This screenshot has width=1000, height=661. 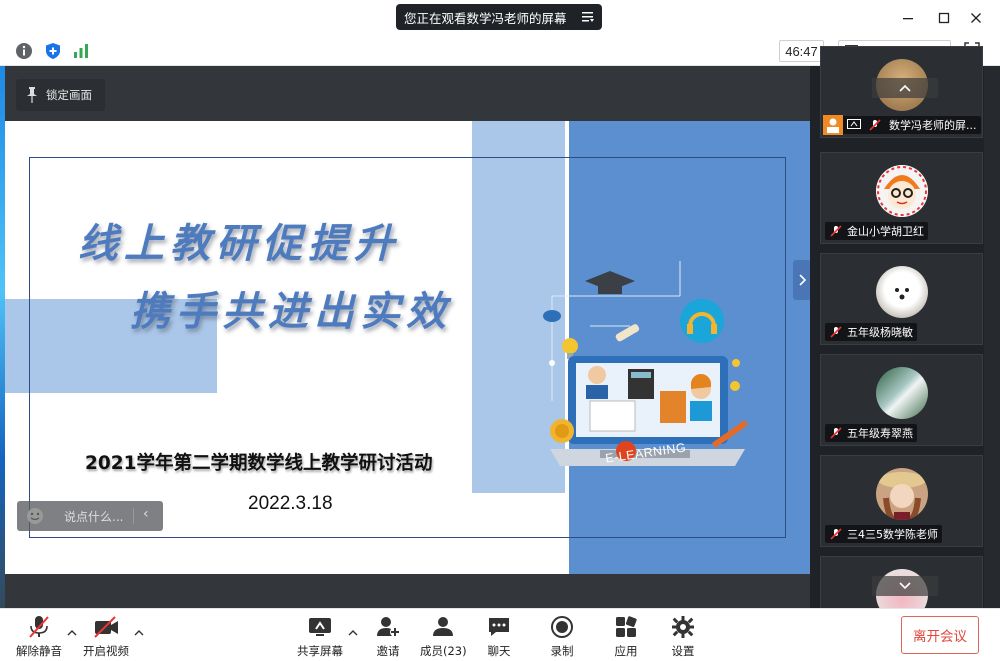 What do you see at coordinates (880, 433) in the screenshot?
I see `participant-name: 五年级寿翠燕` at bounding box center [880, 433].